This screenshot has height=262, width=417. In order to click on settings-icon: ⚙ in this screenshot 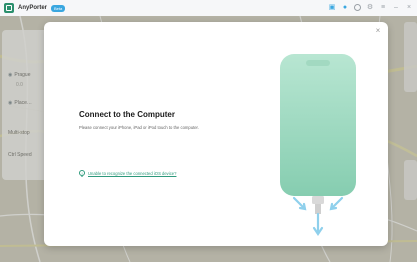, I will do `click(370, 7)`.